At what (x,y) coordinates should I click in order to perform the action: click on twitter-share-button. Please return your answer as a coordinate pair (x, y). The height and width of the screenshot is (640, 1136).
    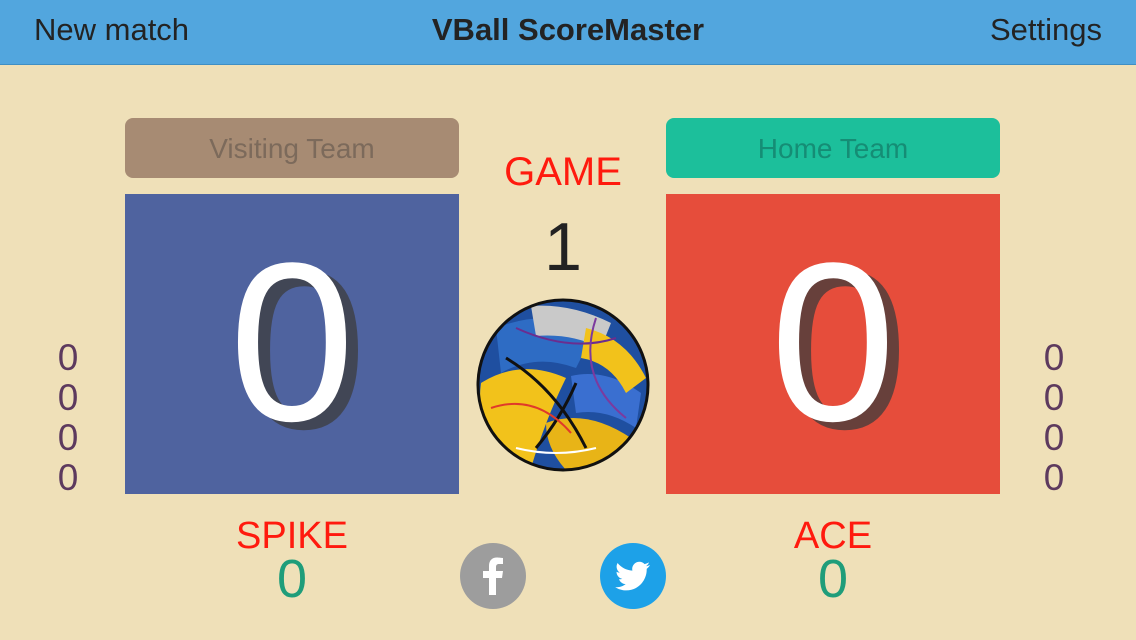
    Looking at the image, I should click on (633, 576).